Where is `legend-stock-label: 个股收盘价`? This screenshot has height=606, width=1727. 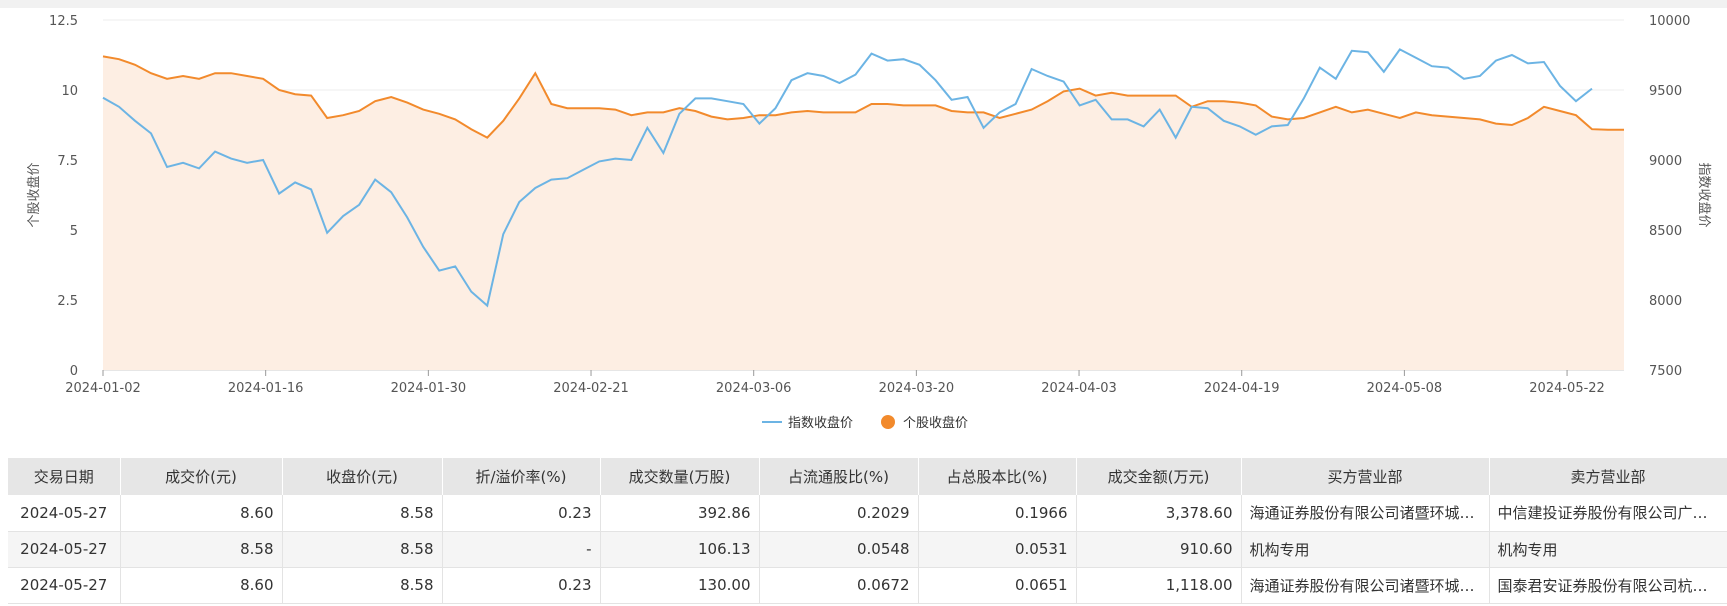 legend-stock-label: 个股收盘价 is located at coordinates (935, 423).